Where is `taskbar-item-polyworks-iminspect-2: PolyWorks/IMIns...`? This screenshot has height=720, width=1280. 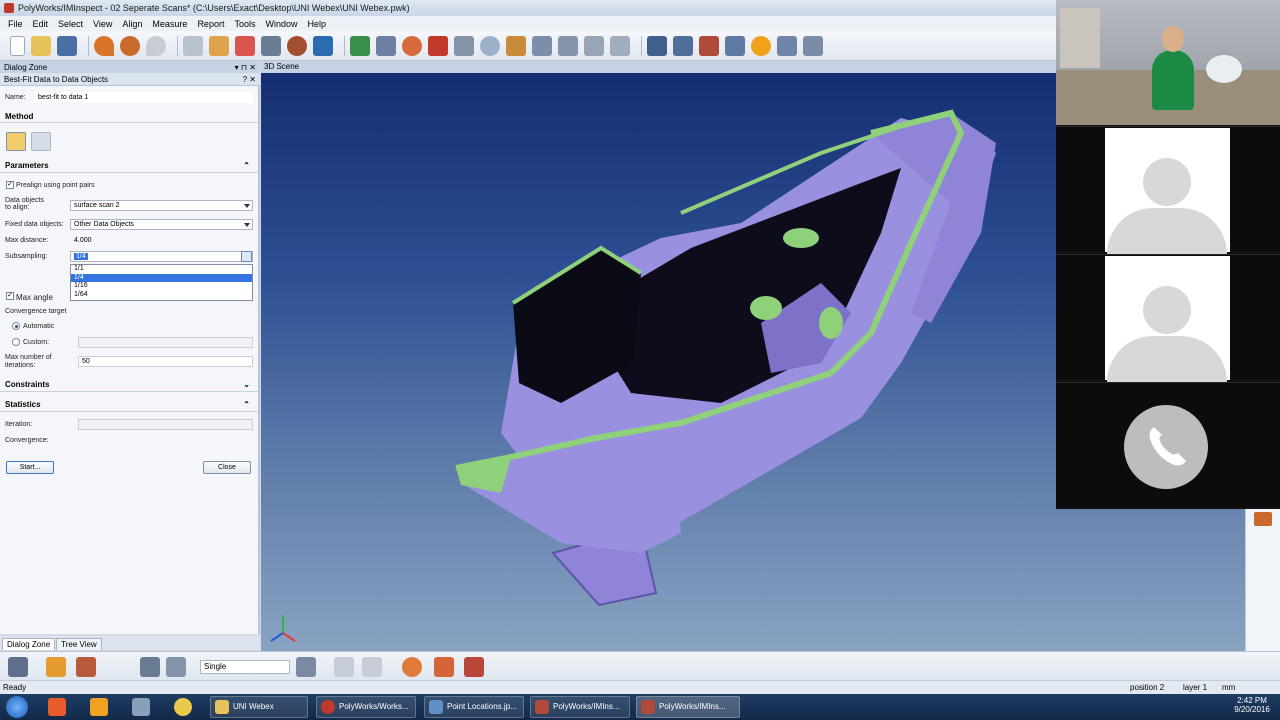
taskbar-item-polyworks-iminspect-2: PolyWorks/IMIns... is located at coordinates (688, 707).